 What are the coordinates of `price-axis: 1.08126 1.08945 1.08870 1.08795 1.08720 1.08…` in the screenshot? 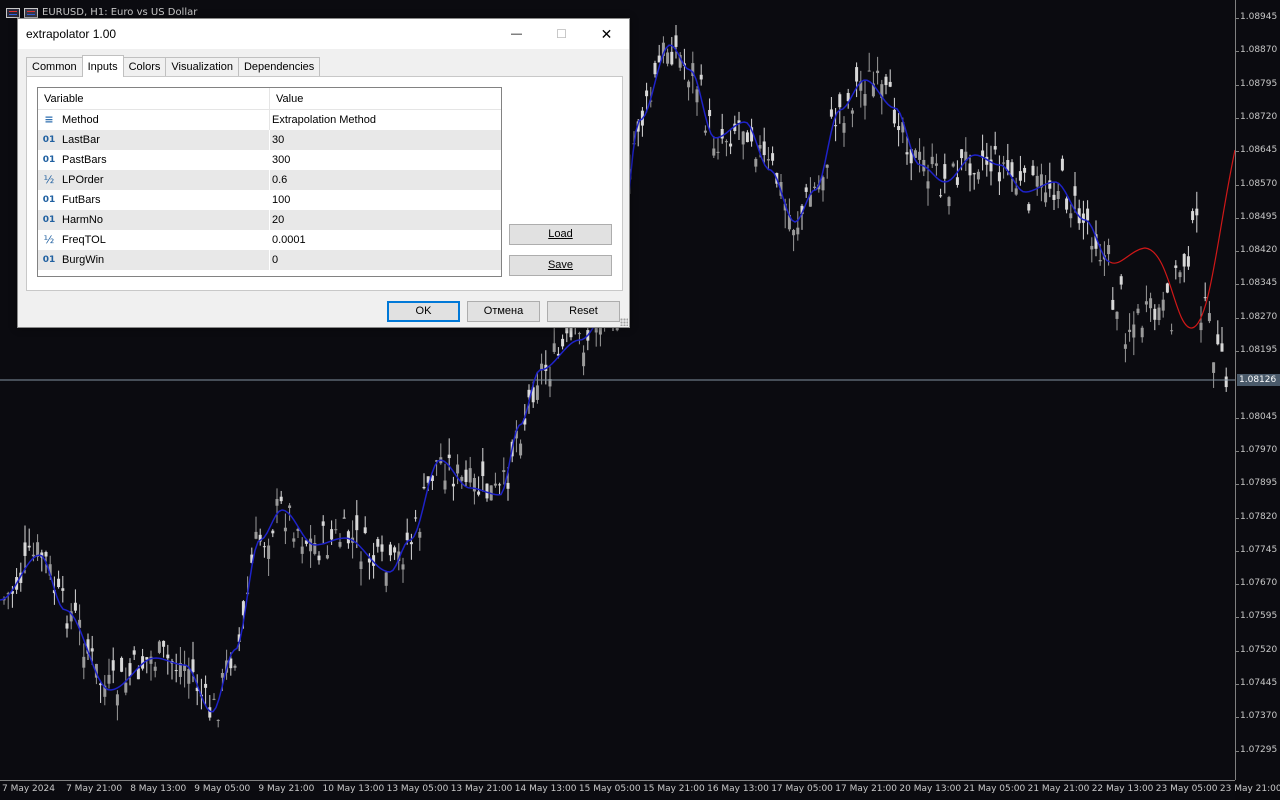 It's located at (1257, 390).